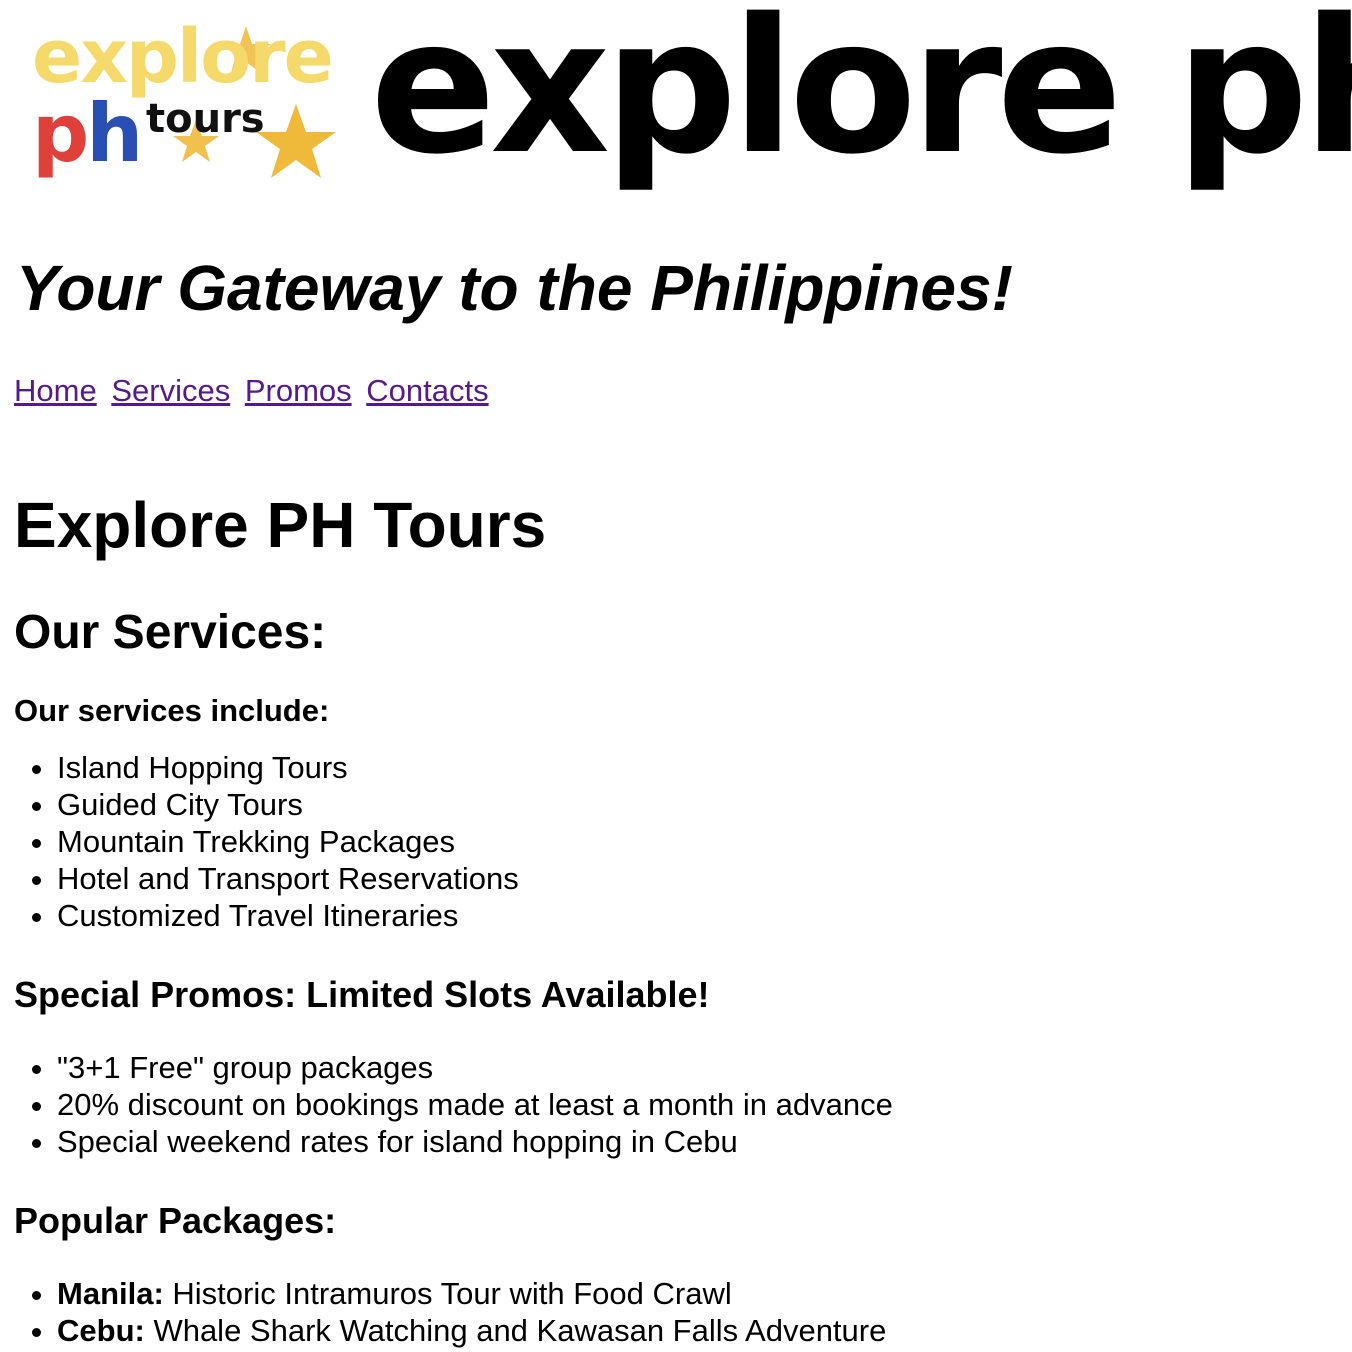 This screenshot has width=1352, height=1352. I want to click on star-icon, so click(296, 141).